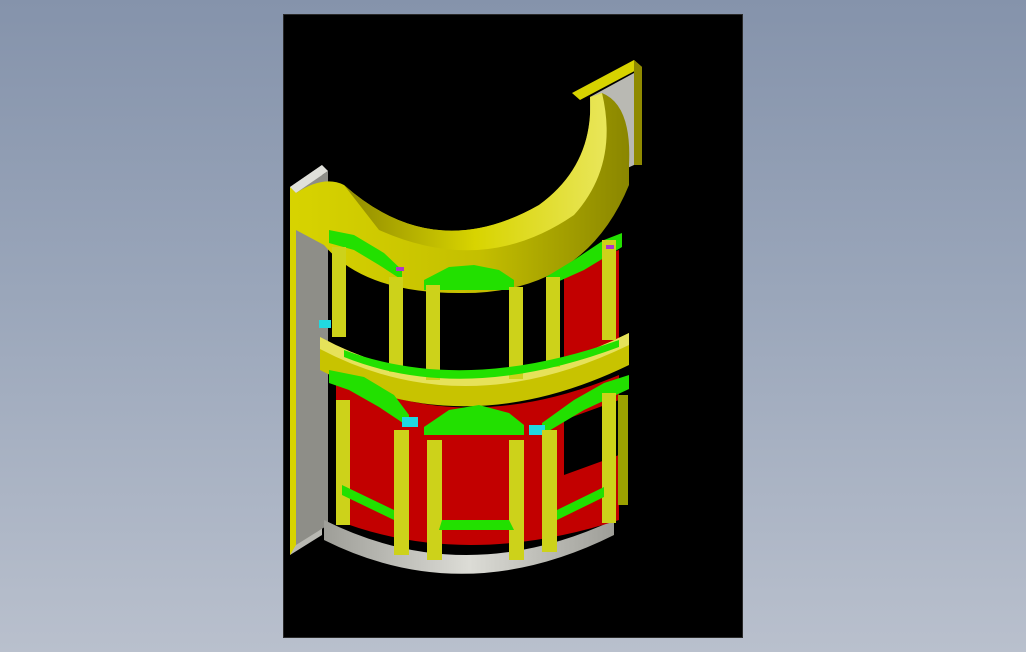 The height and width of the screenshot is (652, 1026). Describe the element at coordinates (325, 324) in the screenshot. I see `upper-sill-cap-left` at that location.